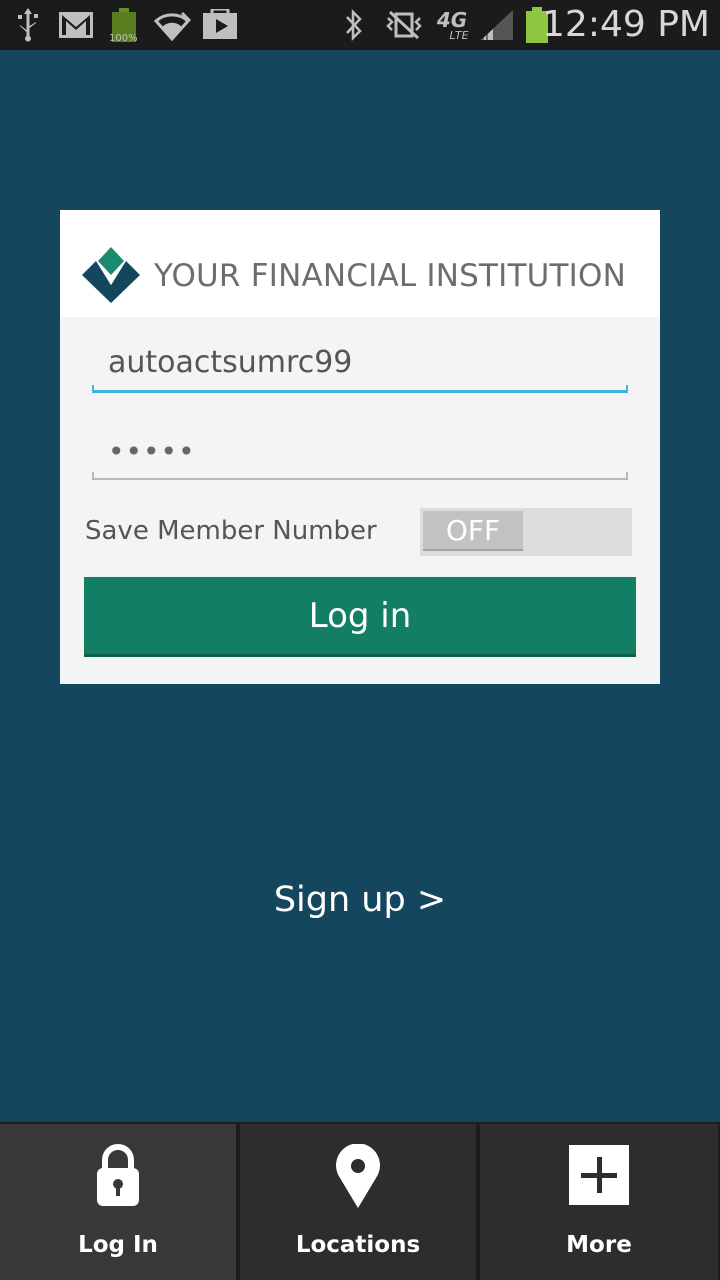 Image resolution: width=720 pixels, height=1280 pixels. Describe the element at coordinates (390, 276) in the screenshot. I see `brand-name: YOUR FINANCIAL INSTITUTION` at that location.